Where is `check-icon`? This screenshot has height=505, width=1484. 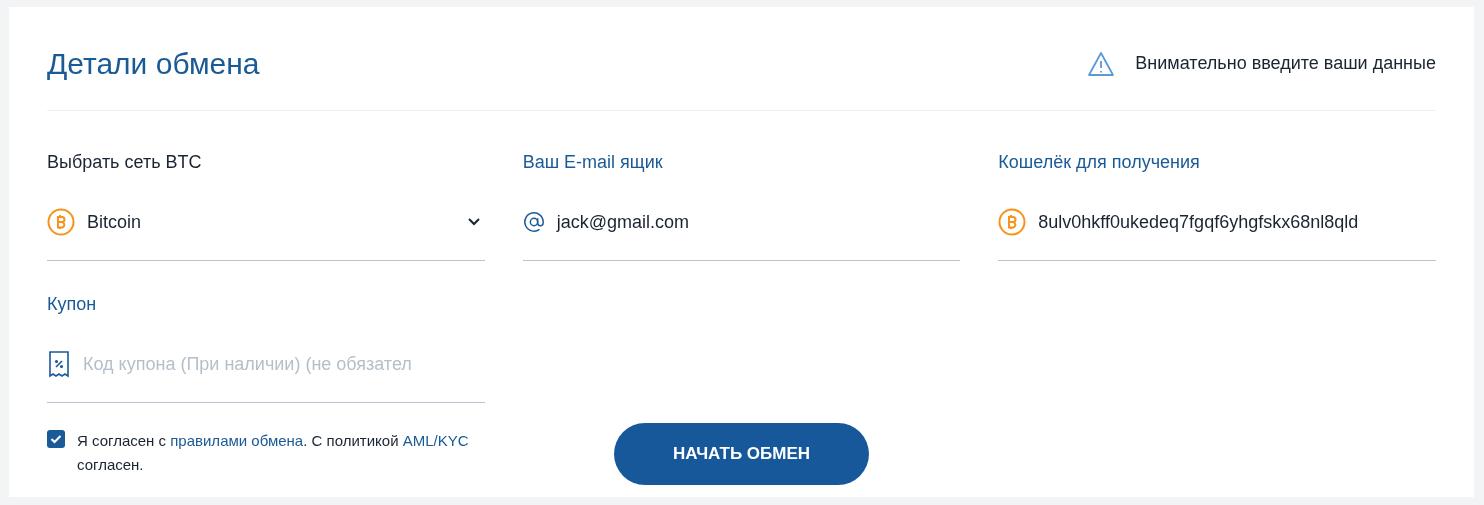
check-icon is located at coordinates (56, 439).